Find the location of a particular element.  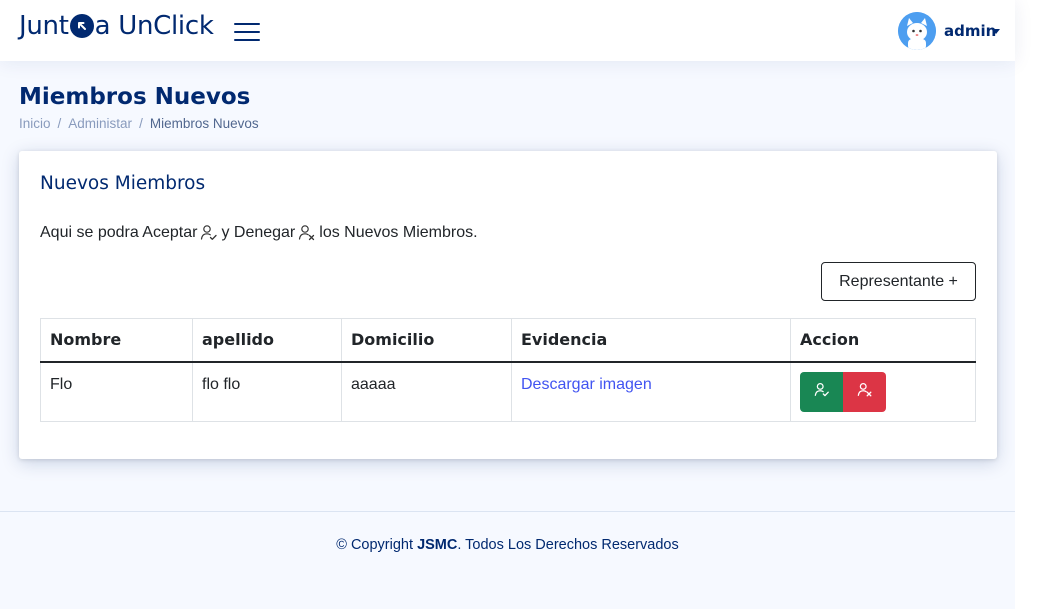

logo-text-end: a UnClick is located at coordinates (154, 26).